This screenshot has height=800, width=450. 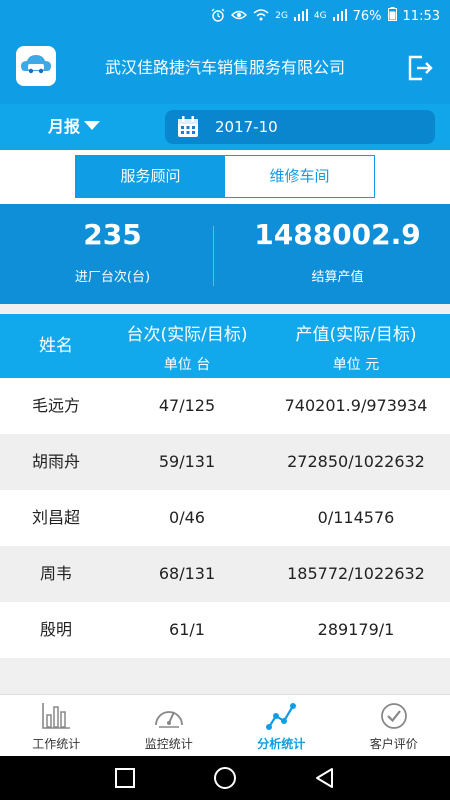 I want to click on bottom-nav: 工作统计 监控统计 分析统计 客户评价, so click(x=225, y=725).